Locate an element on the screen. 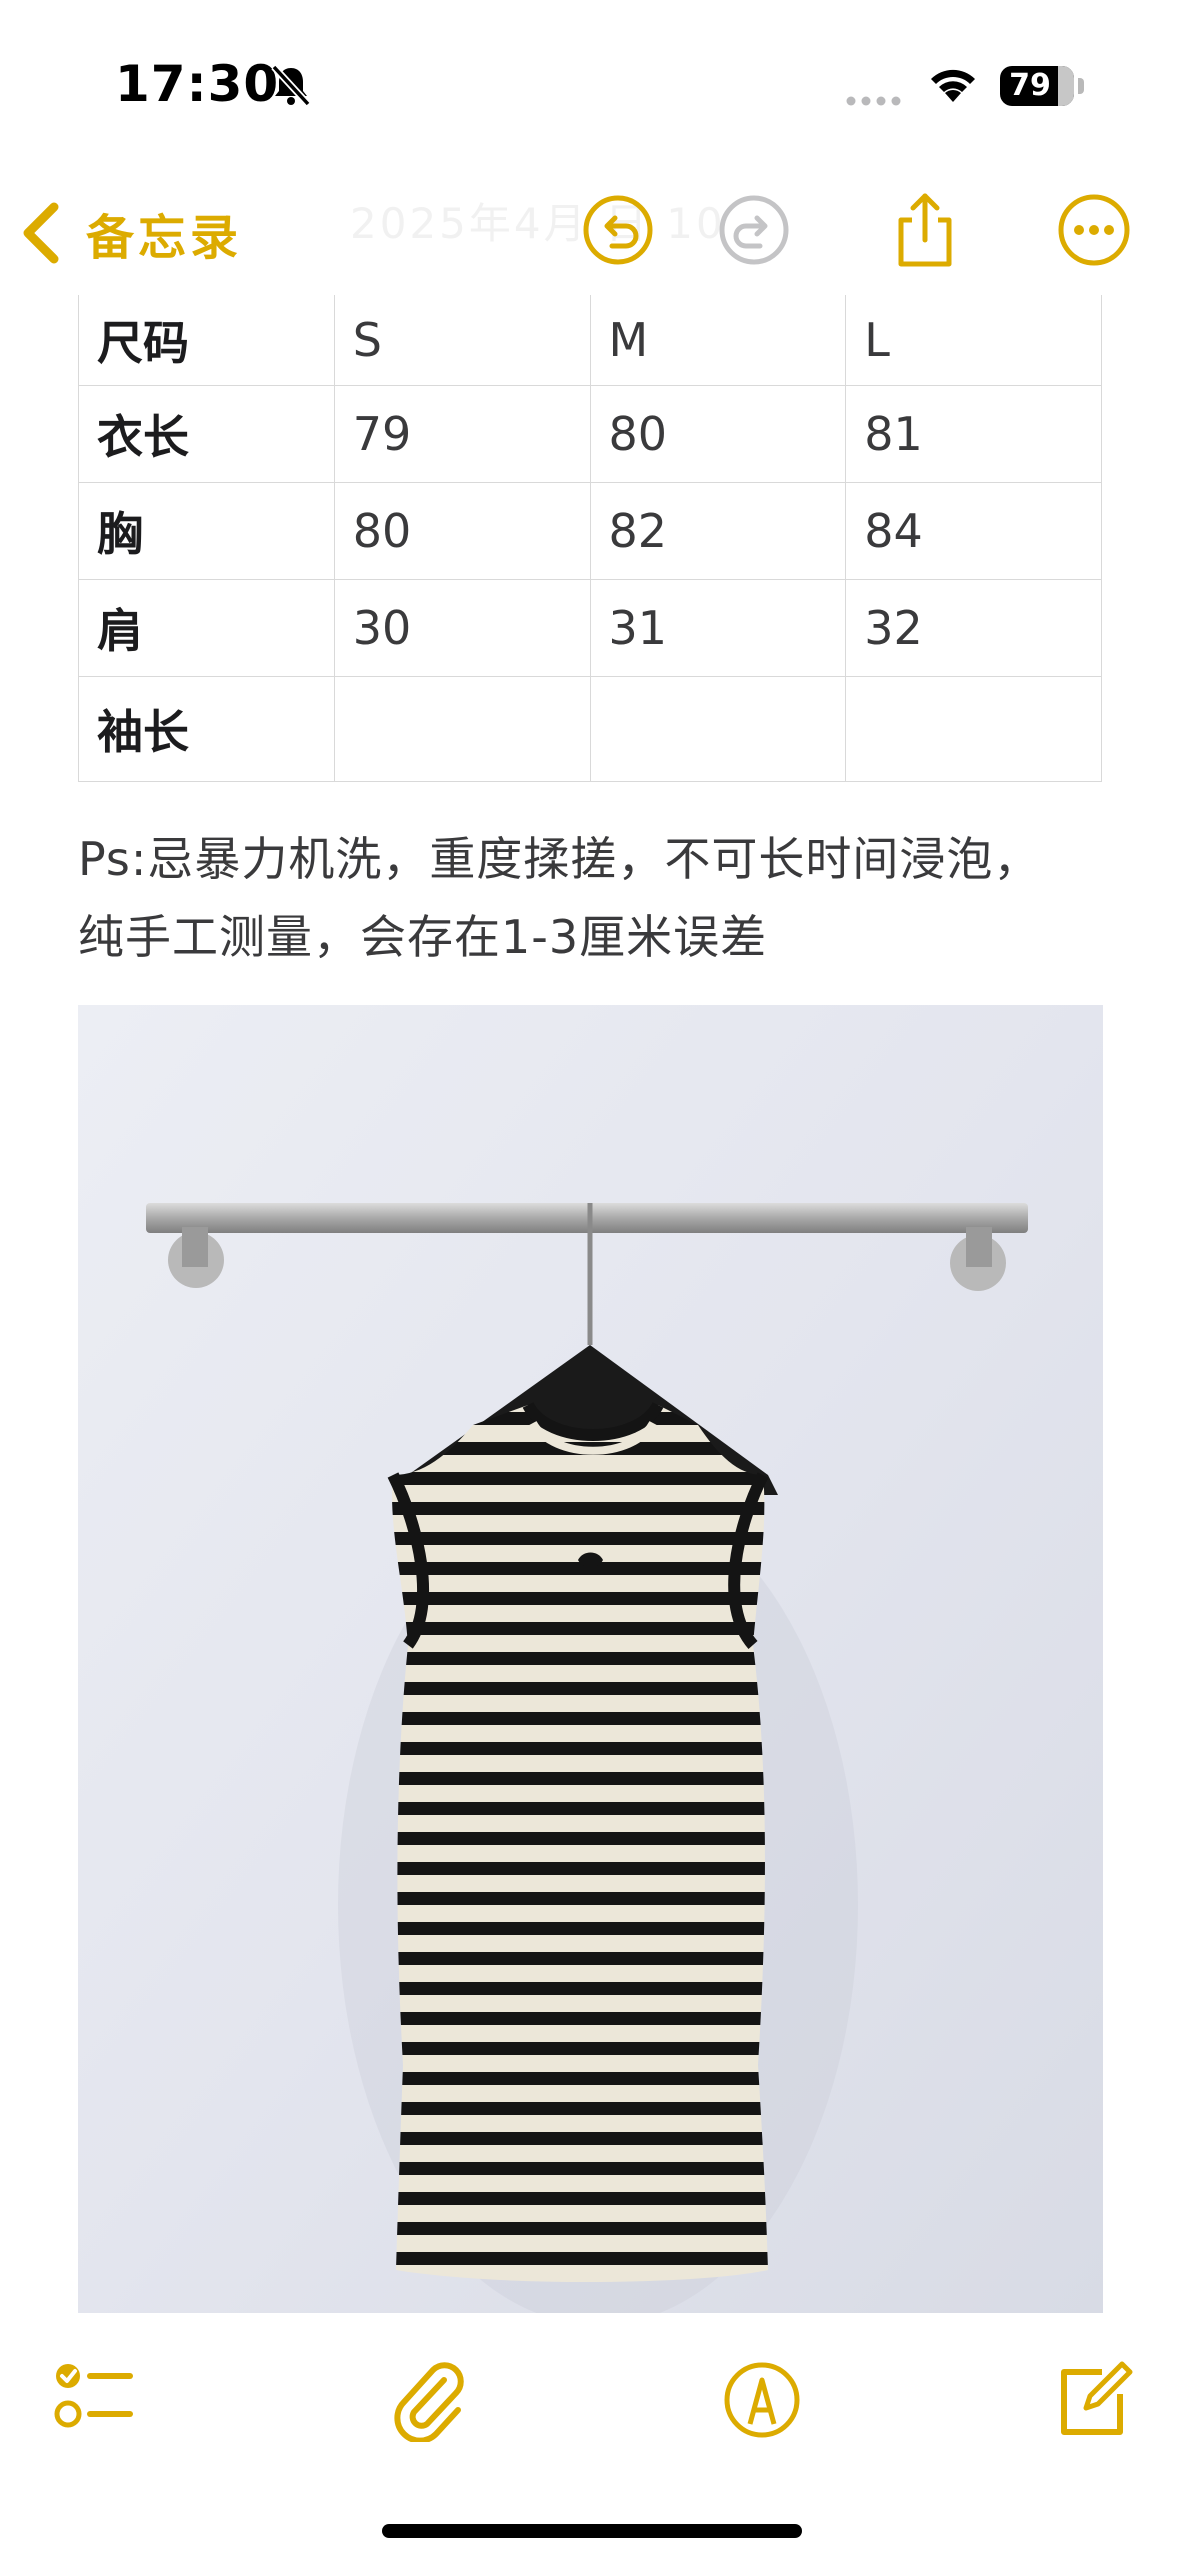 This screenshot has width=1179, height=2556. home-indicator is located at coordinates (592, 2531).